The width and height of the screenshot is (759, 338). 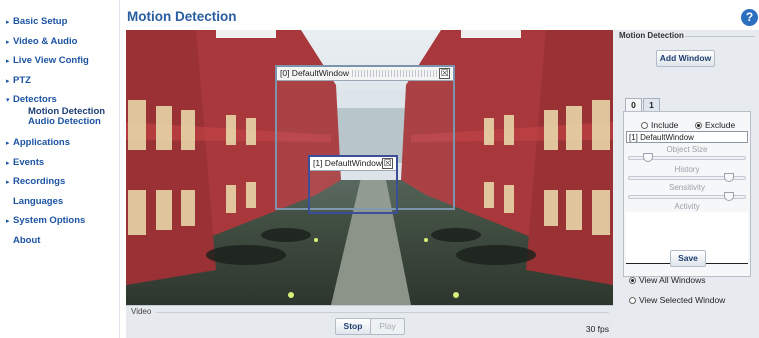 What do you see at coordinates (387, 326) in the screenshot?
I see `play-button: Play` at bounding box center [387, 326].